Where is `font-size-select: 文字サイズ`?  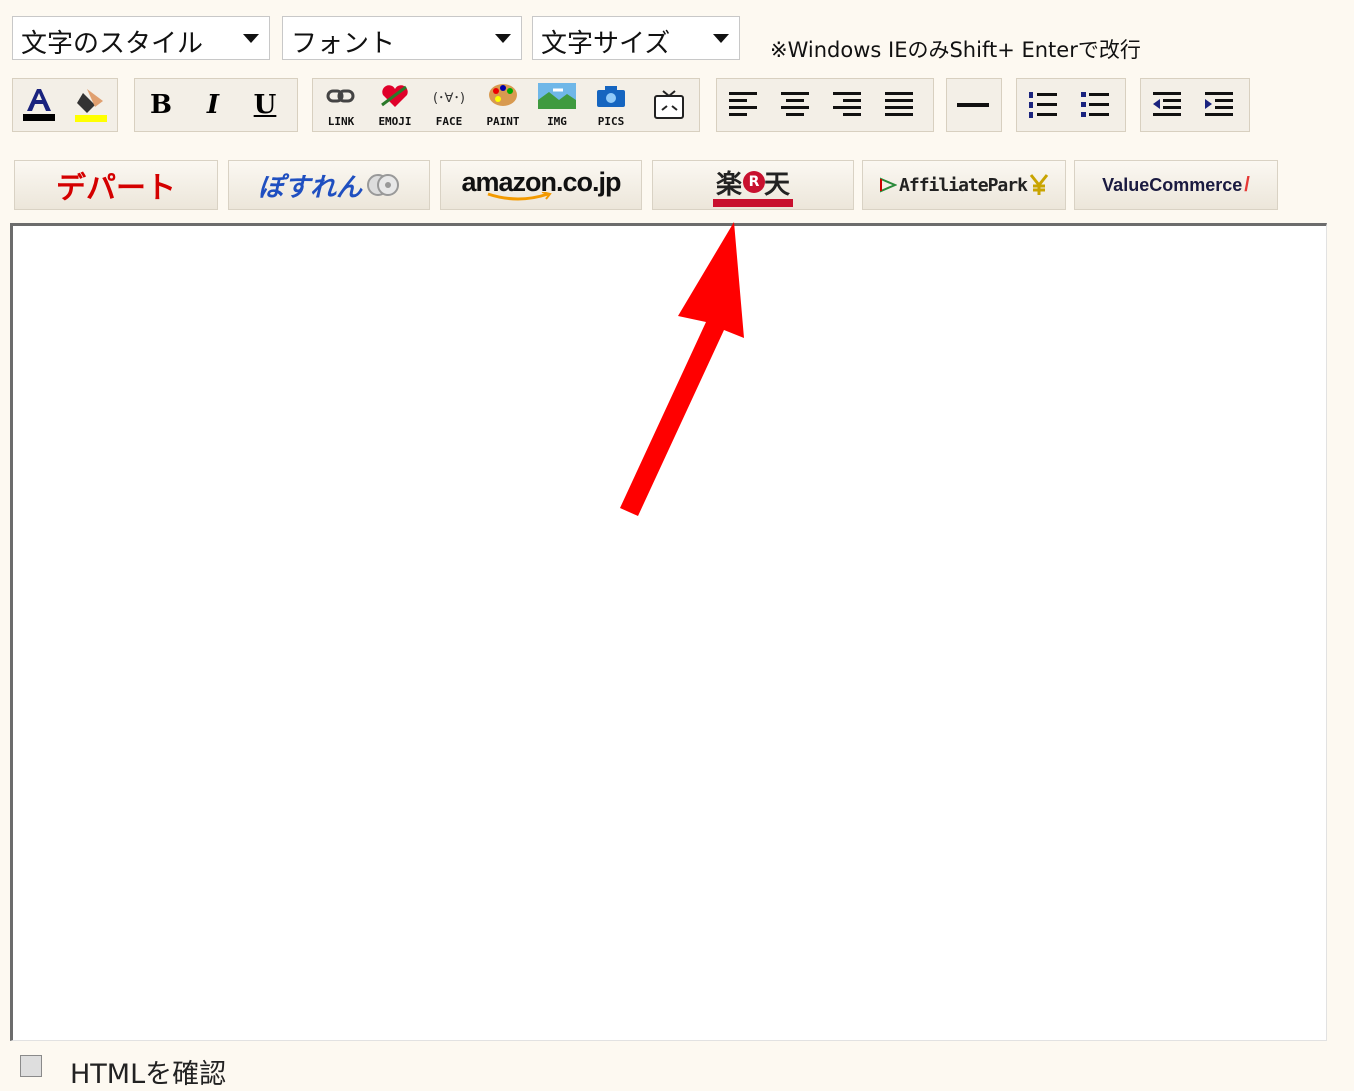 font-size-select: 文字サイズ is located at coordinates (636, 38).